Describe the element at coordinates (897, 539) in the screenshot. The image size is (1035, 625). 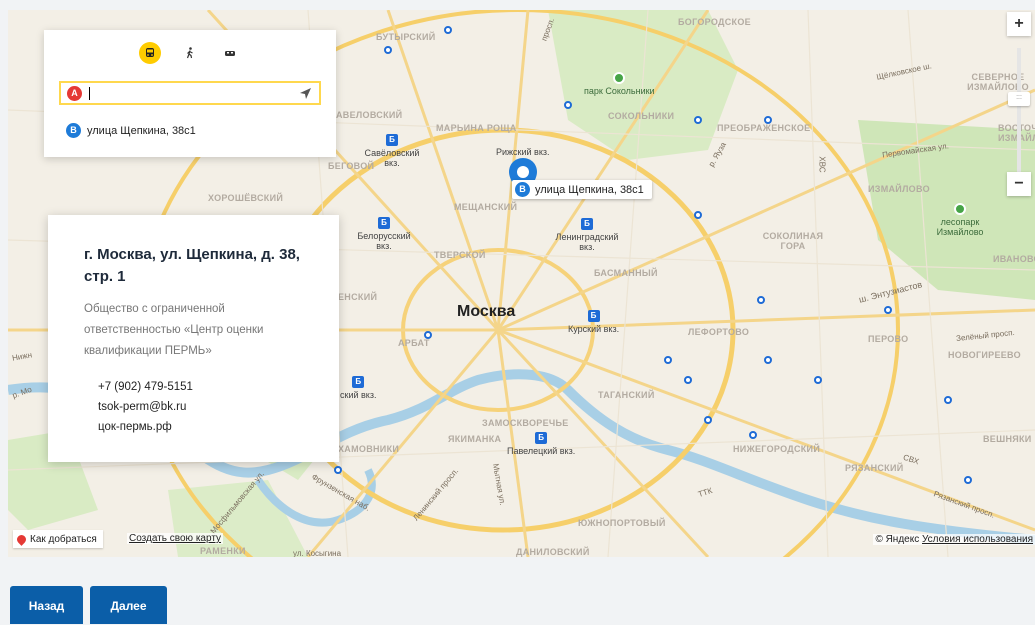
I see `copyright-text: © Яндекс` at that location.